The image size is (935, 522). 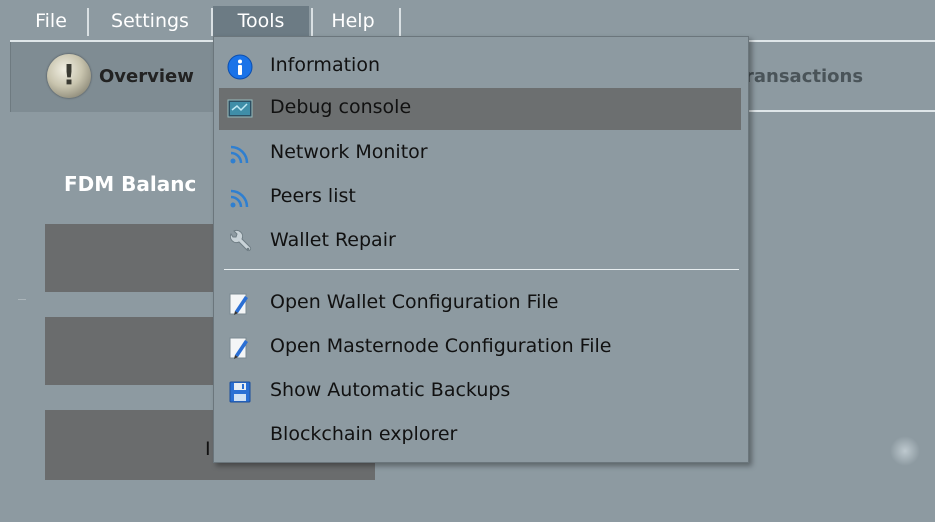 I want to click on wrench-icon, so click(x=240, y=242).